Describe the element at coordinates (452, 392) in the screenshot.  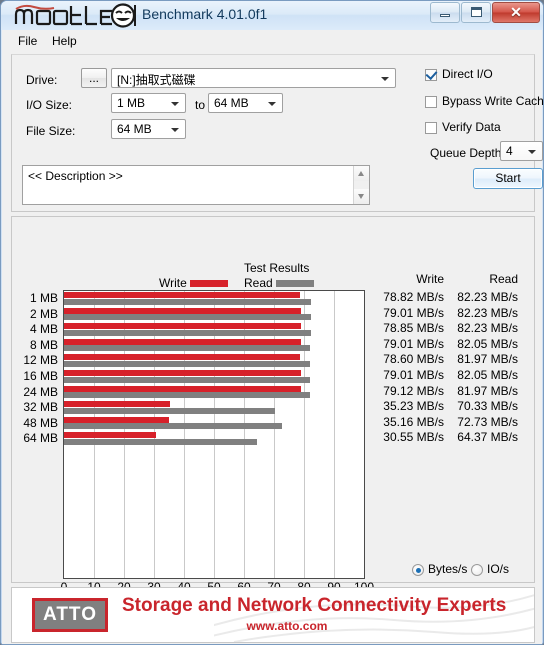
I see `table-row: 79.12 MB/s 81.97 MB/s` at that location.